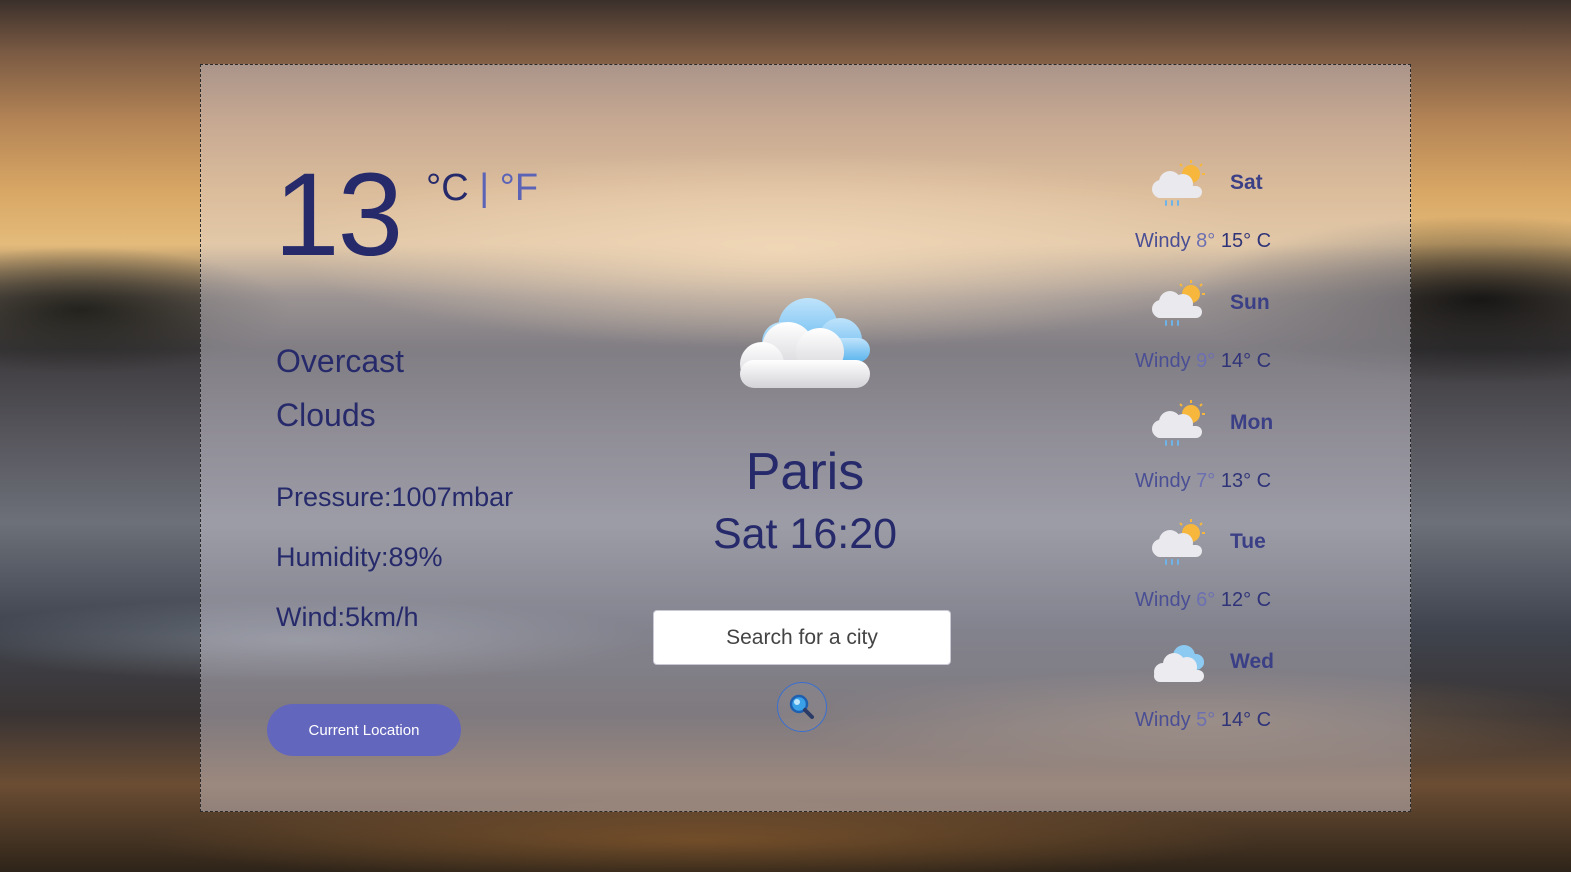 The height and width of the screenshot is (872, 1571). What do you see at coordinates (805, 534) in the screenshot?
I see `local-datetime: Sat 16:20` at bounding box center [805, 534].